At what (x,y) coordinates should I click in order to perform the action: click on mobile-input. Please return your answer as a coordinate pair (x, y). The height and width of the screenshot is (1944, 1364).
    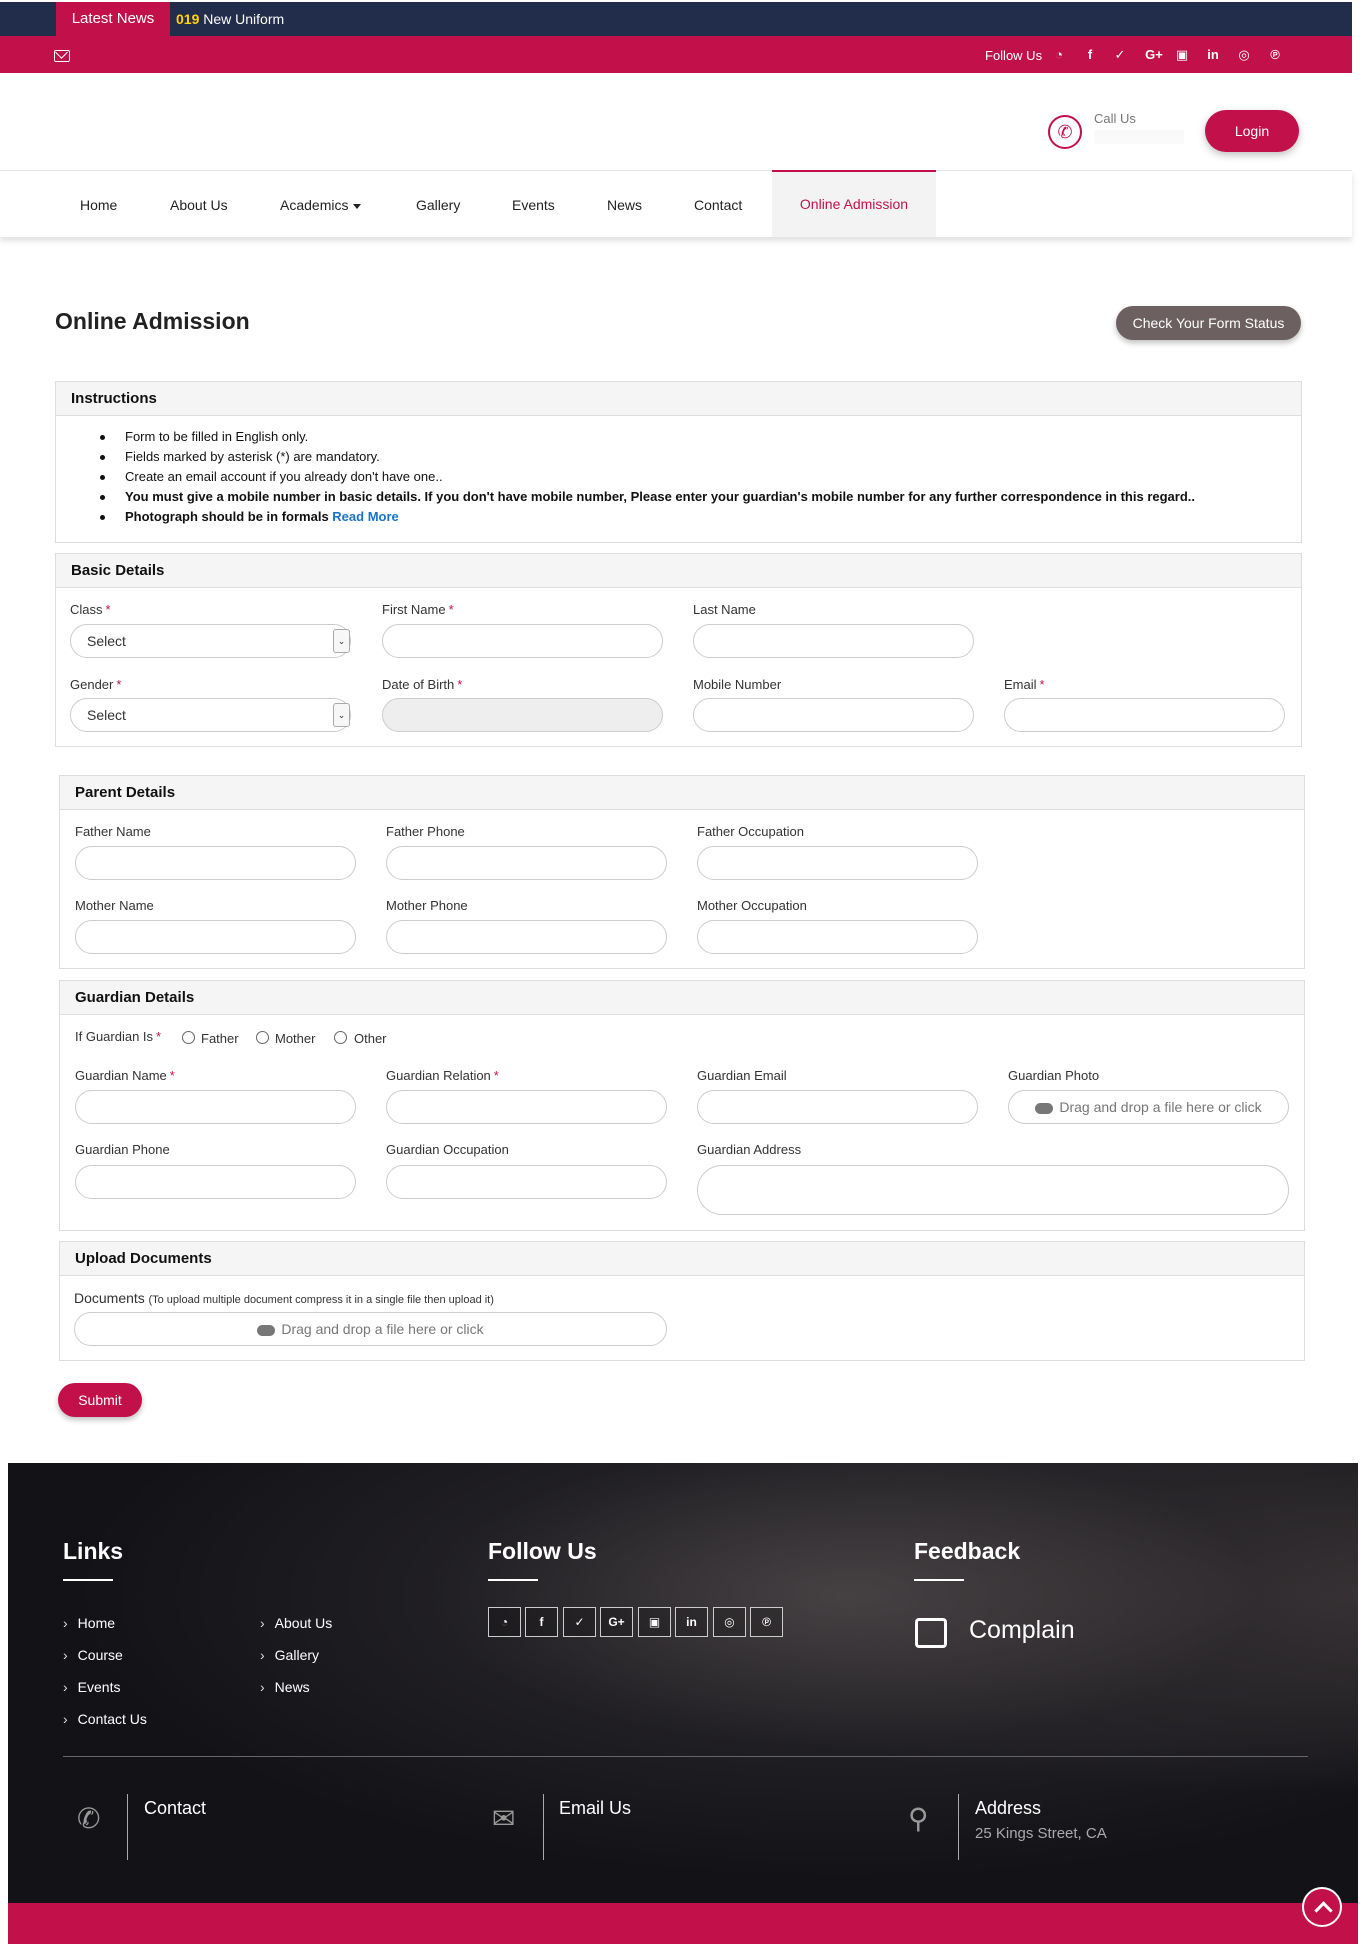
    Looking at the image, I should click on (833, 715).